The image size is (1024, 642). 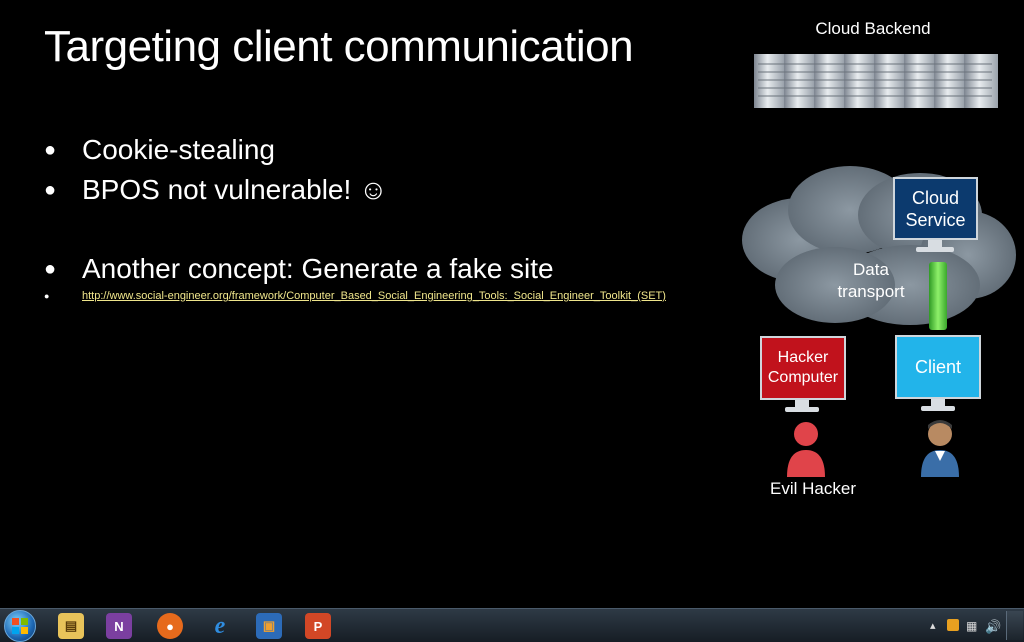 What do you see at coordinates (813, 488) in the screenshot?
I see `evil-hacker-label: Evil Hacker` at bounding box center [813, 488].